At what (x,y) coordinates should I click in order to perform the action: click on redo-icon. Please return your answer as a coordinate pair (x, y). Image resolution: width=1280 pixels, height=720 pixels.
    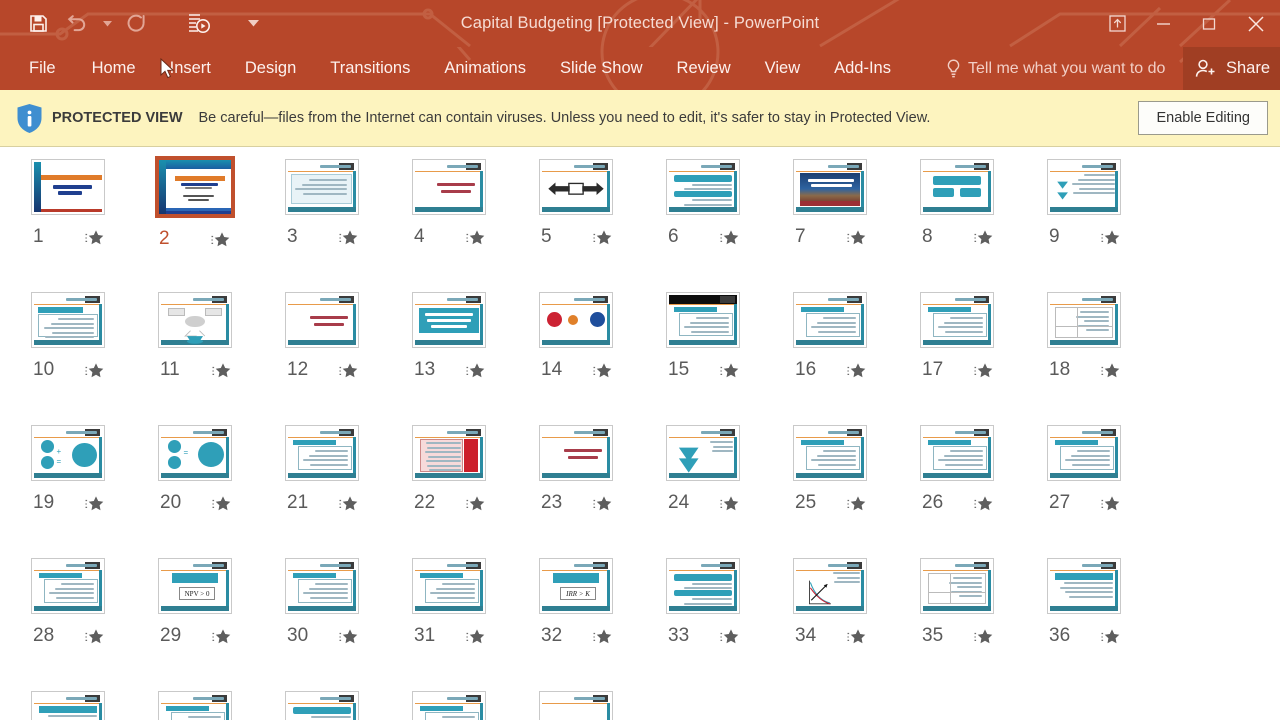
    Looking at the image, I should click on (136, 24).